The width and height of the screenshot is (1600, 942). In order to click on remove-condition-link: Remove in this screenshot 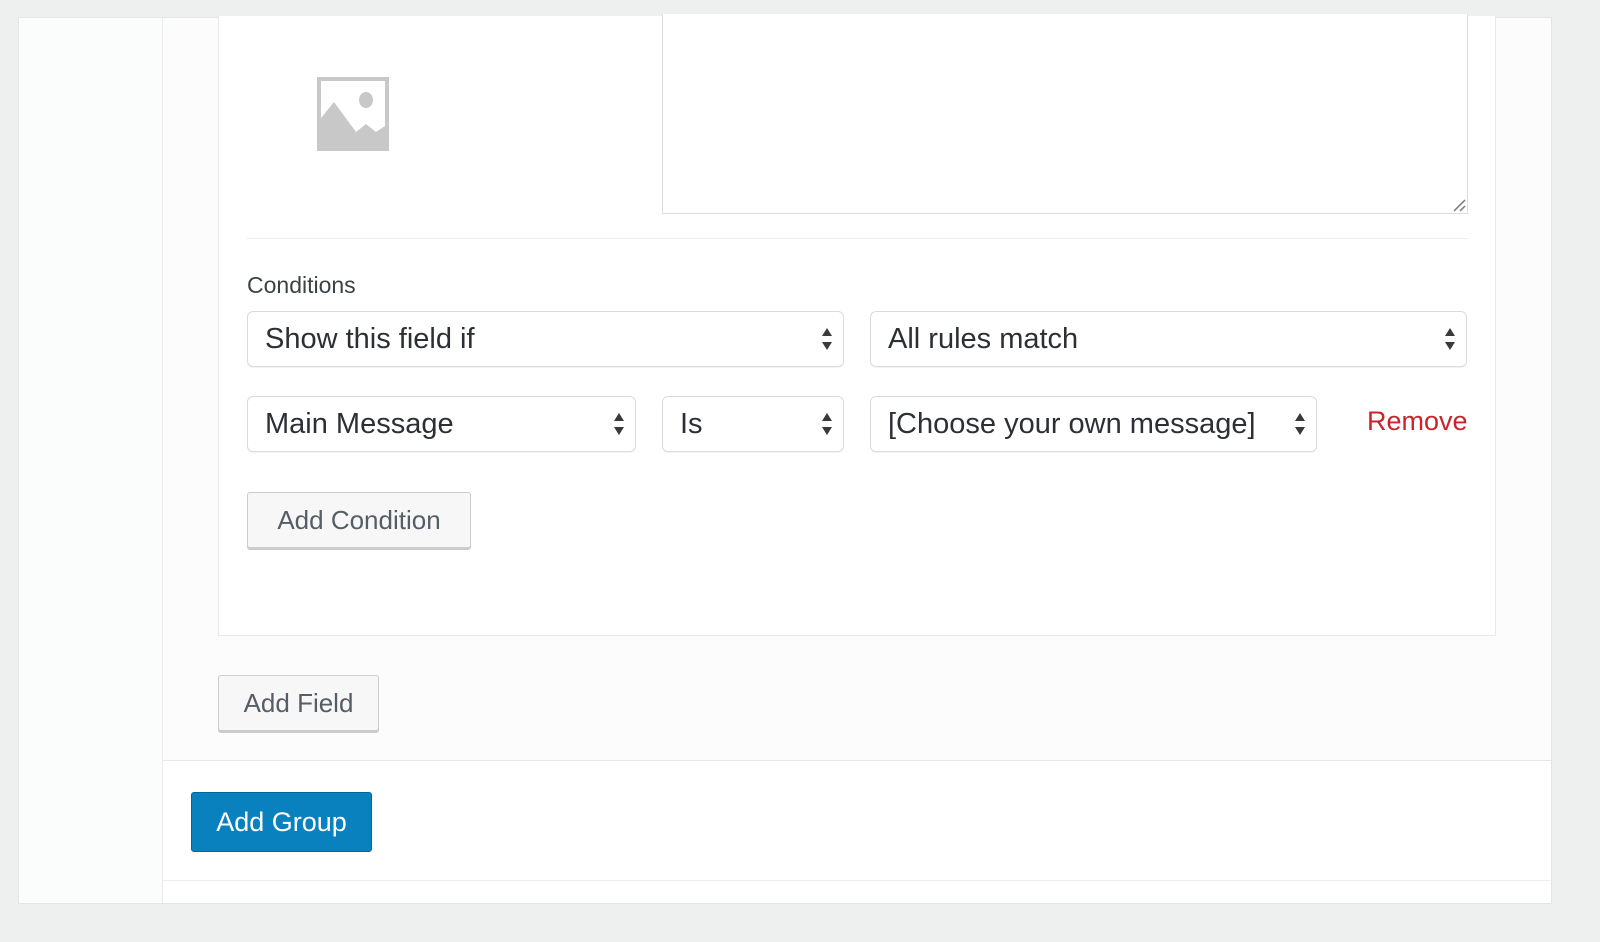, I will do `click(1417, 421)`.